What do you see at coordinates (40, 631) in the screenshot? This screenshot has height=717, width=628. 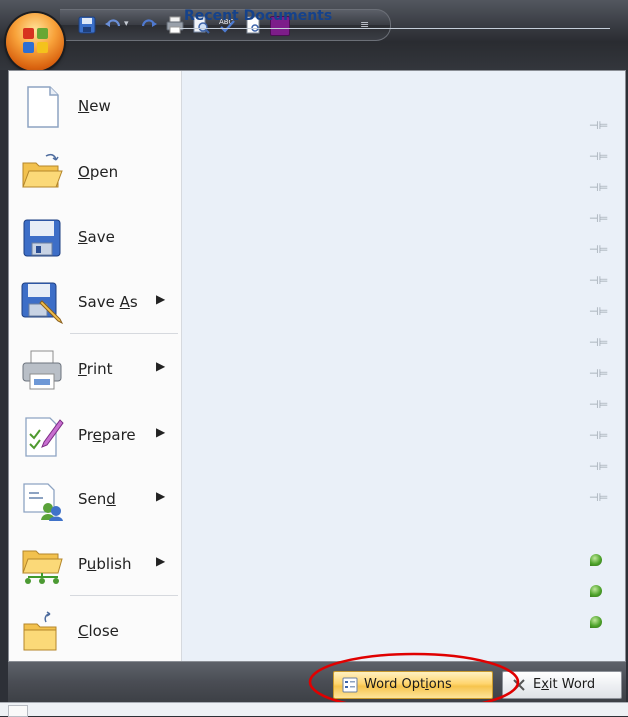 I see `close-folder-icon` at bounding box center [40, 631].